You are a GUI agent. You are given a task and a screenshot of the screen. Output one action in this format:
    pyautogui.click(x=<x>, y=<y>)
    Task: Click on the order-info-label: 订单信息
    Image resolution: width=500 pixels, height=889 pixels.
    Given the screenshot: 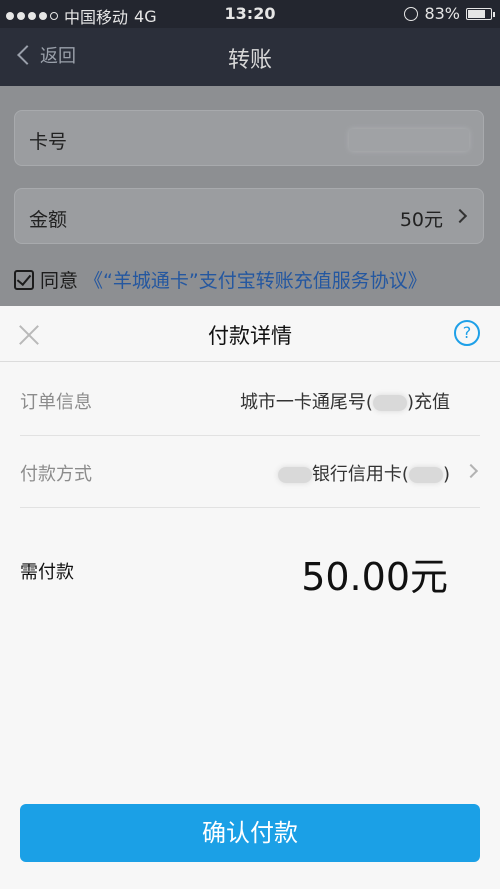 What is the action you would take?
    pyautogui.click(x=56, y=402)
    